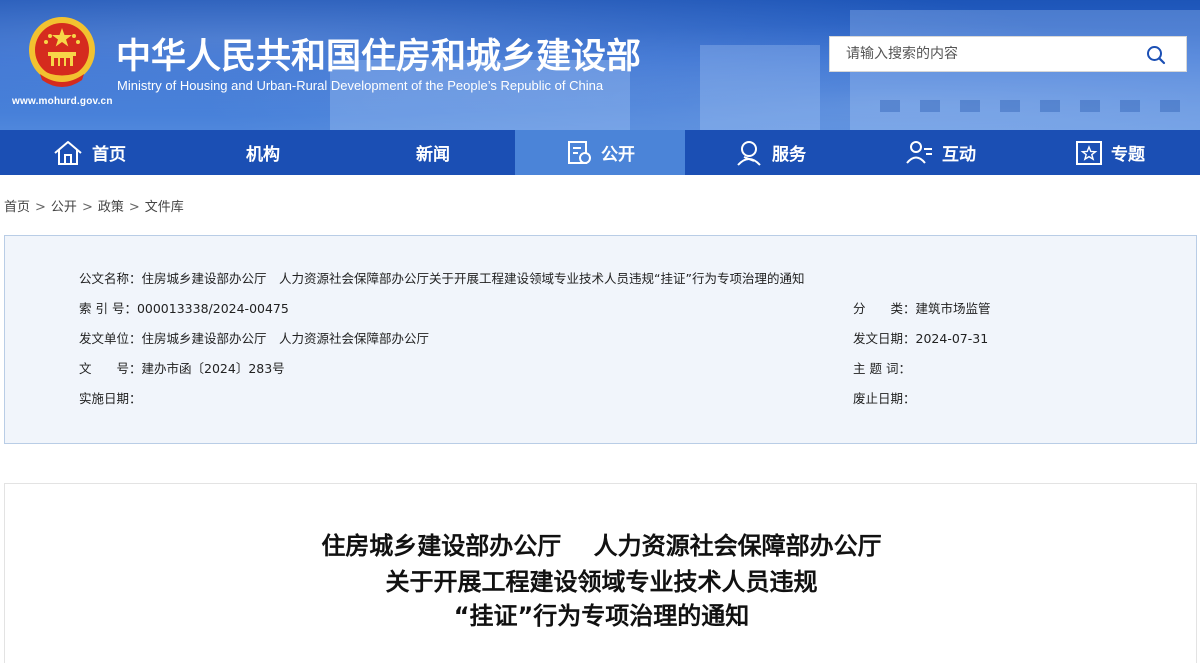 This screenshot has height=663, width=1200. Describe the element at coordinates (884, 338) in the screenshot. I see `meta-issue-date-label: 发文日期：` at that location.